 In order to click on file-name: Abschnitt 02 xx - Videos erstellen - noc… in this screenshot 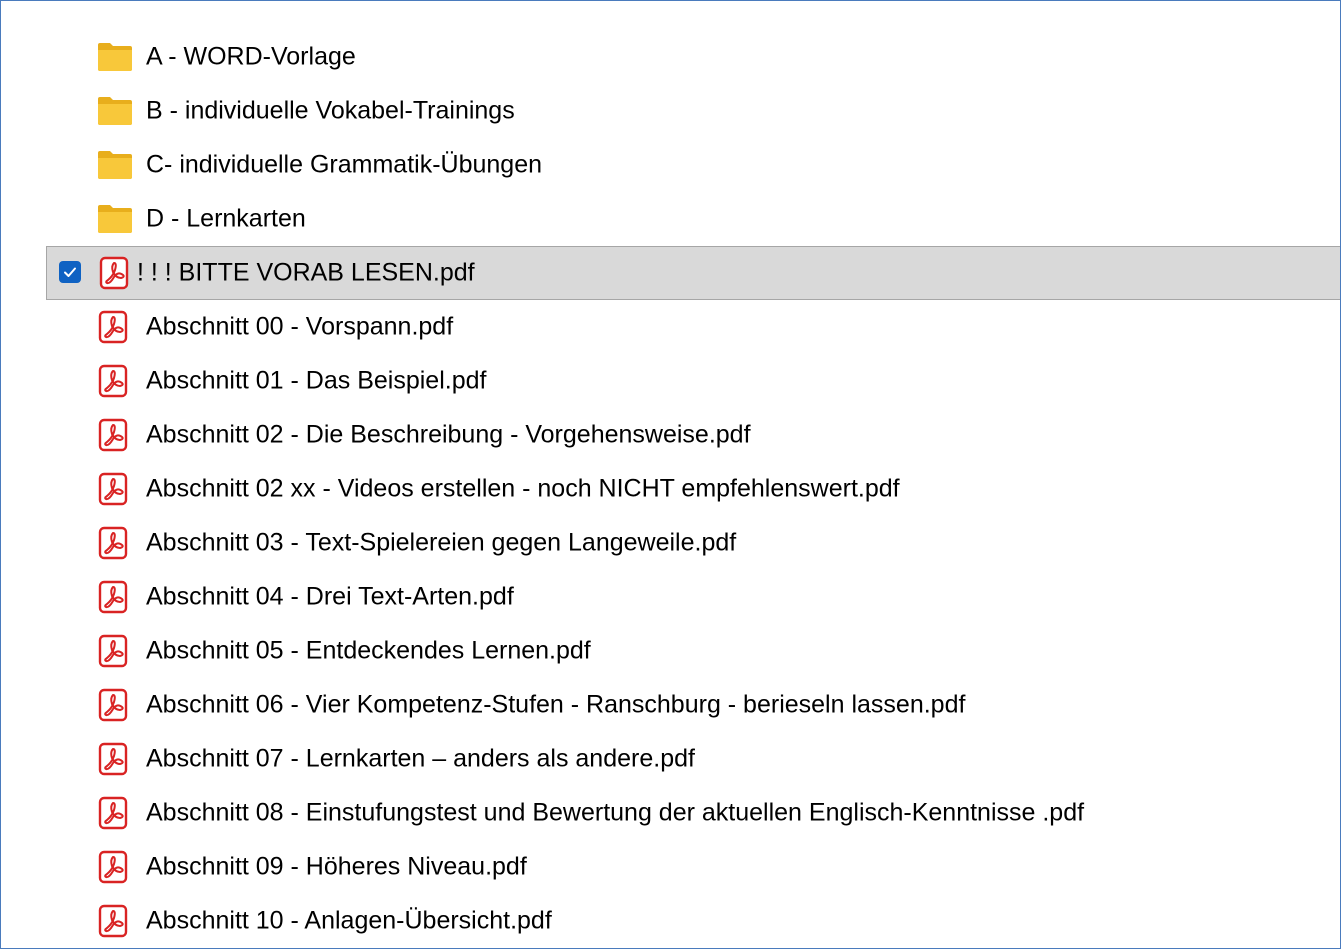, I will do `click(523, 488)`.